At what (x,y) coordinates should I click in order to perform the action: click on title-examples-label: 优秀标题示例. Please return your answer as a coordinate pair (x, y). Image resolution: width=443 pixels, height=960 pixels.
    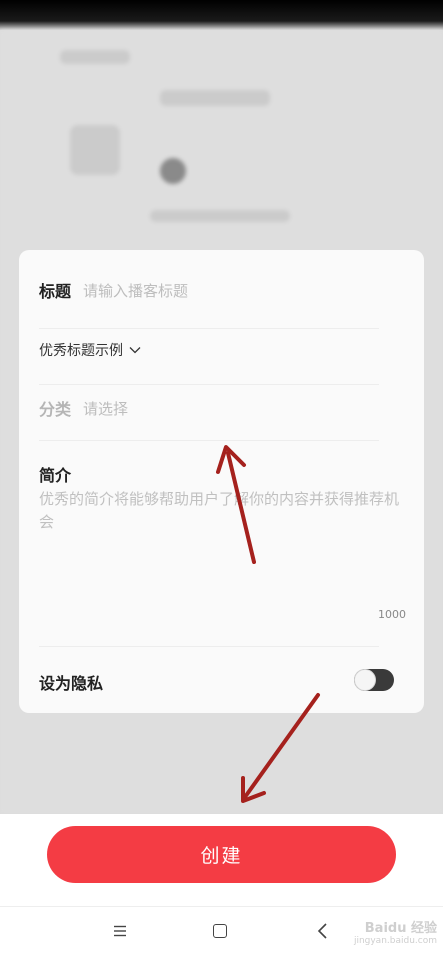
    Looking at the image, I should click on (81, 351).